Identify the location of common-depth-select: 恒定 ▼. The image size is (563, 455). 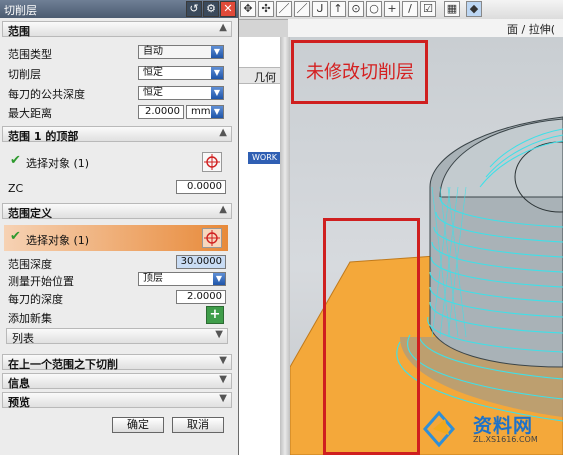
(181, 93).